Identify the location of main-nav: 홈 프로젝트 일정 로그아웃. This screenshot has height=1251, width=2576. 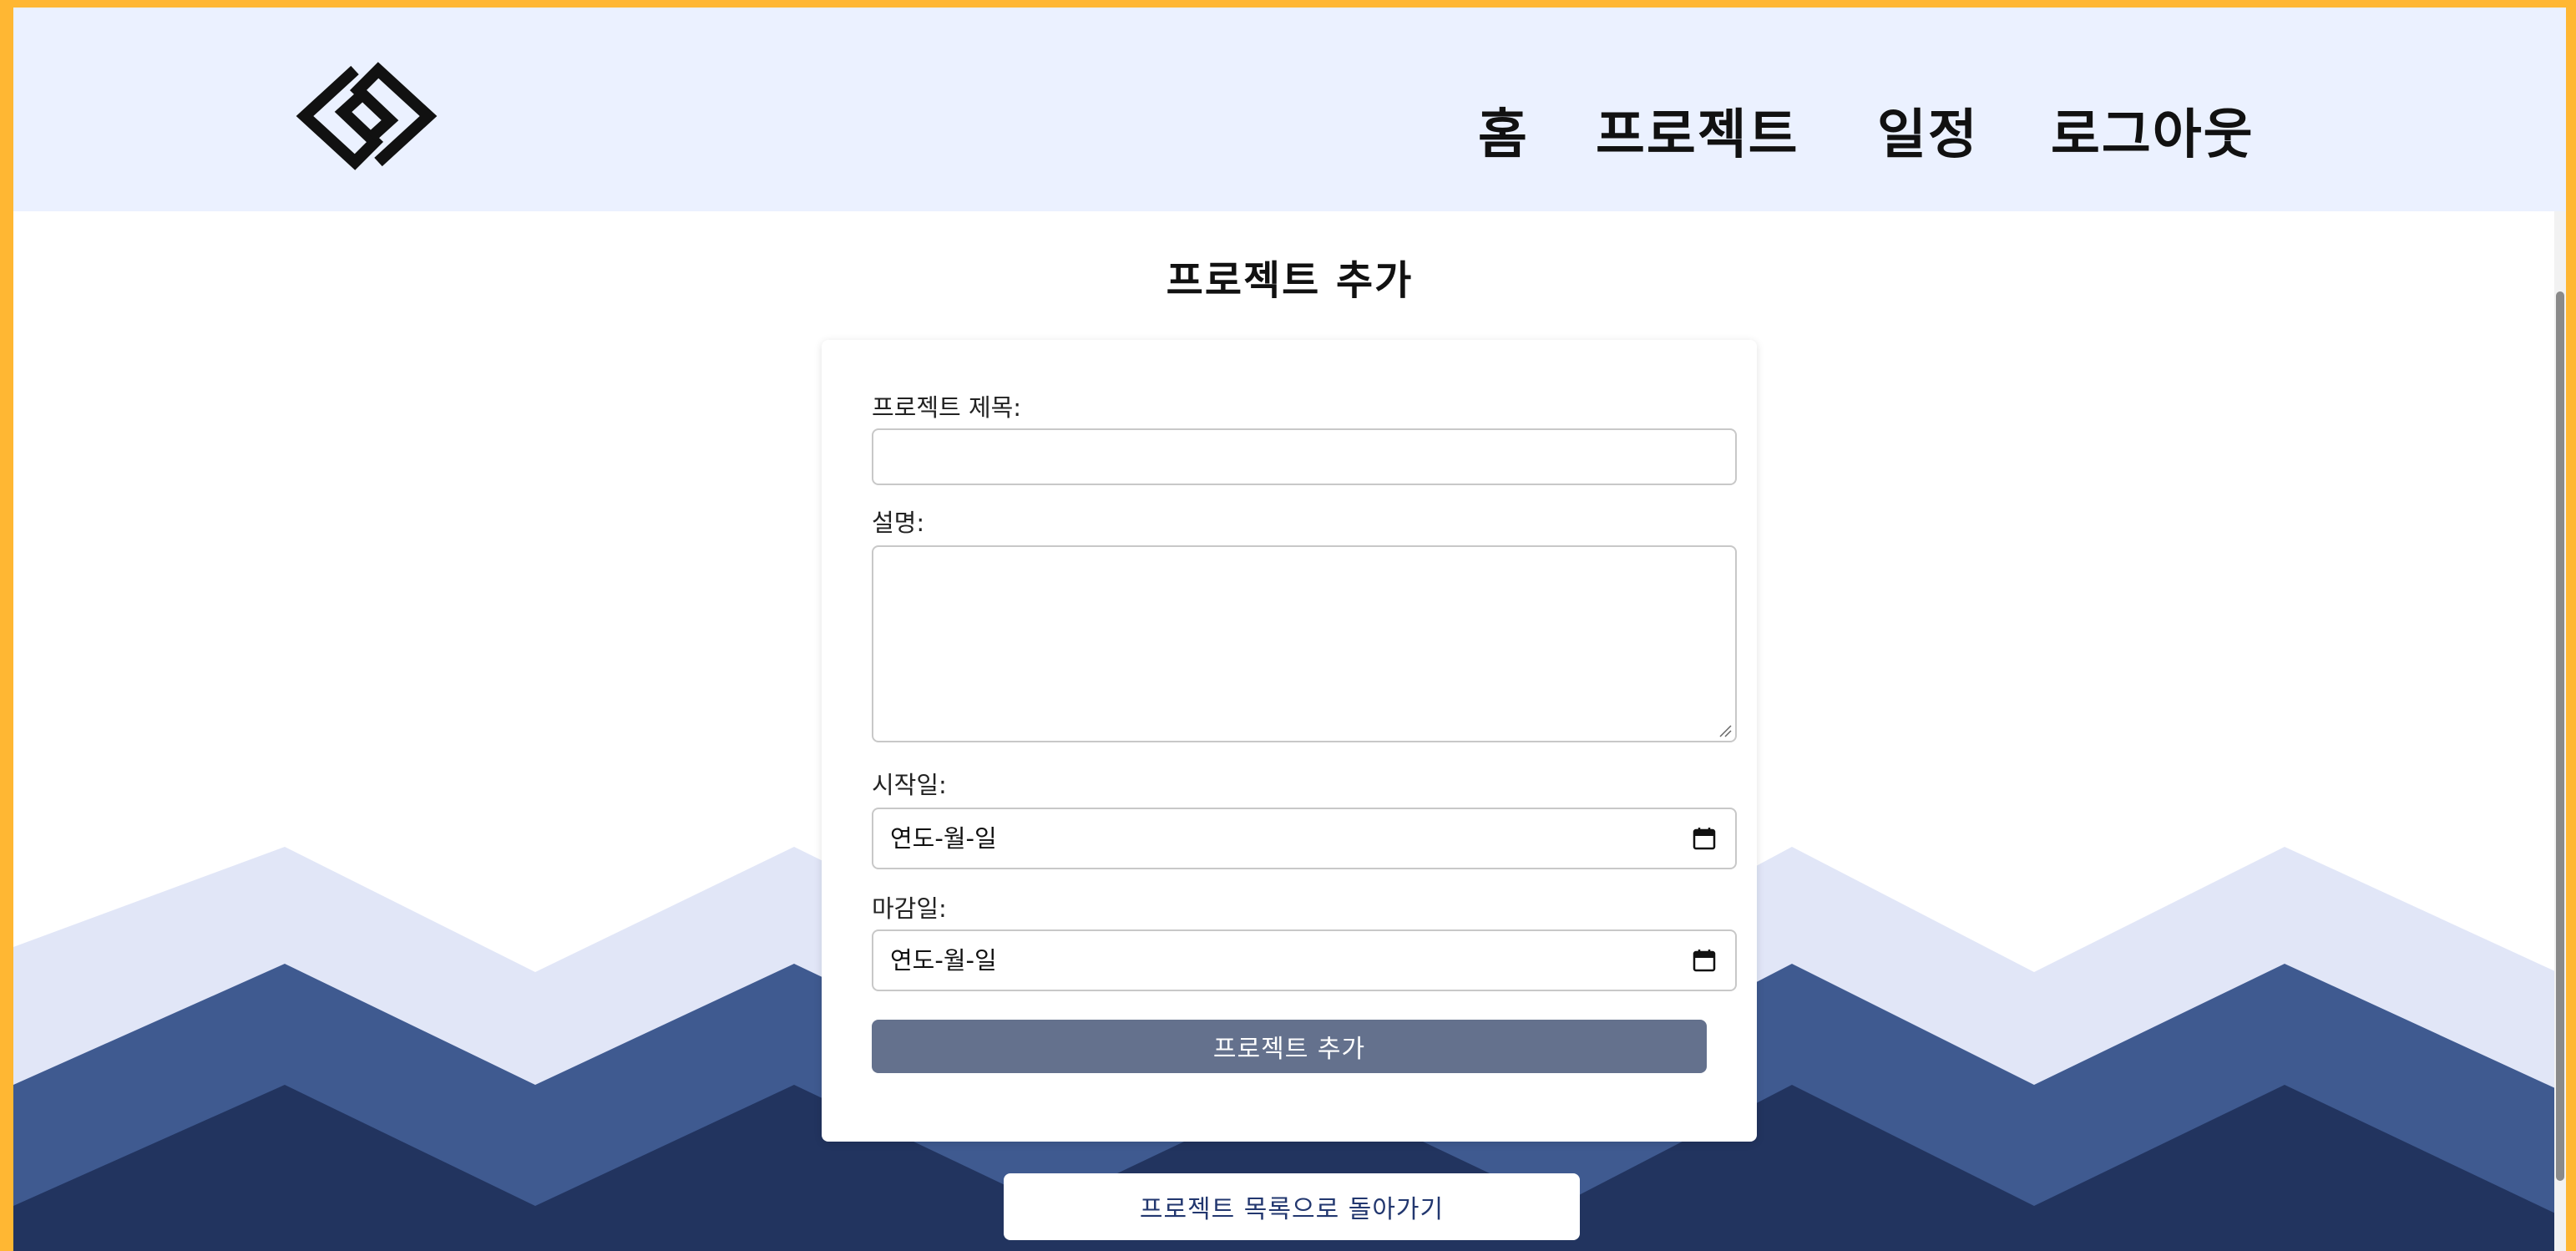
(1289, 135).